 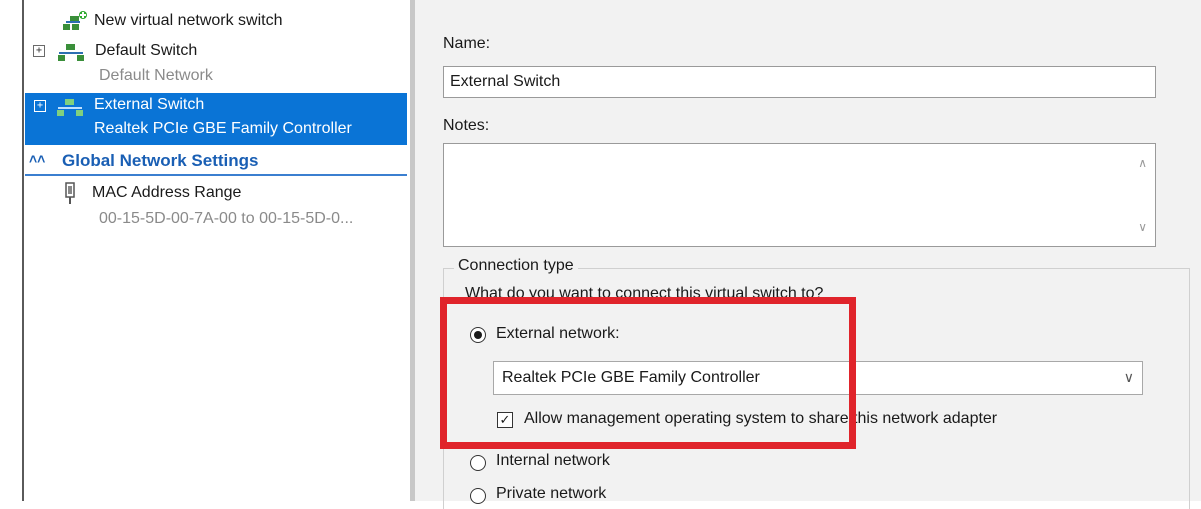 What do you see at coordinates (37, 159) in the screenshot?
I see `collapse-chevron-icon: ˄˄` at bounding box center [37, 159].